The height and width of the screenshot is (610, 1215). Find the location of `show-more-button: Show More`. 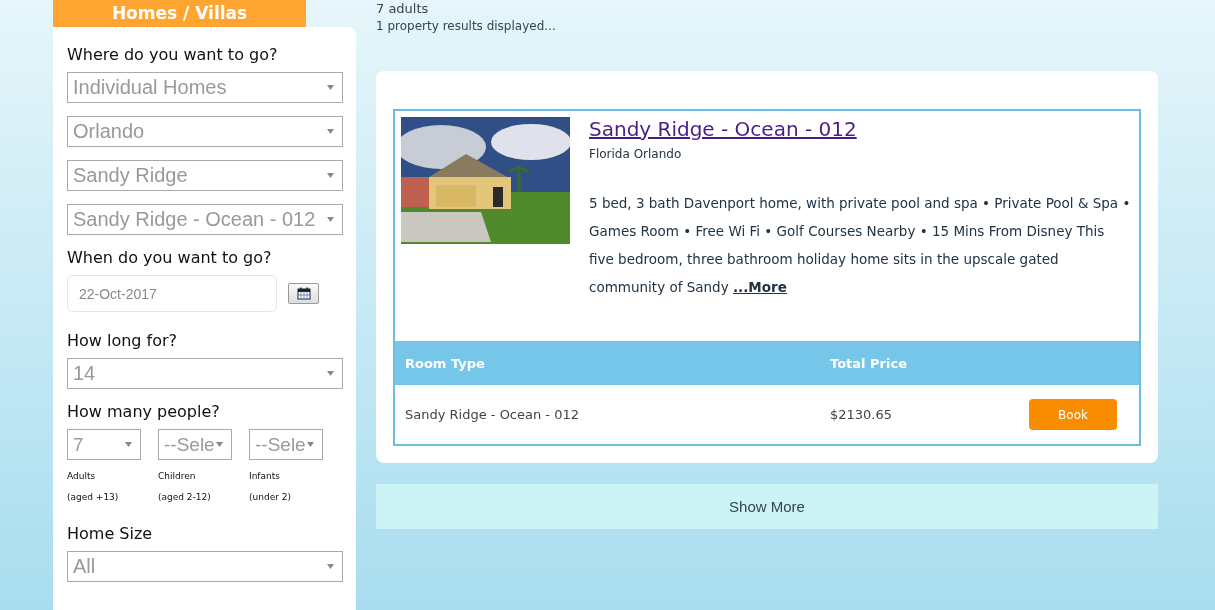

show-more-button: Show More is located at coordinates (767, 506).